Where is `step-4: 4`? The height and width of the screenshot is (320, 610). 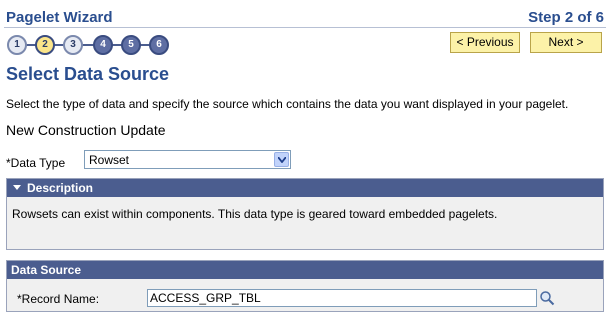
step-4: 4 is located at coordinates (103, 45).